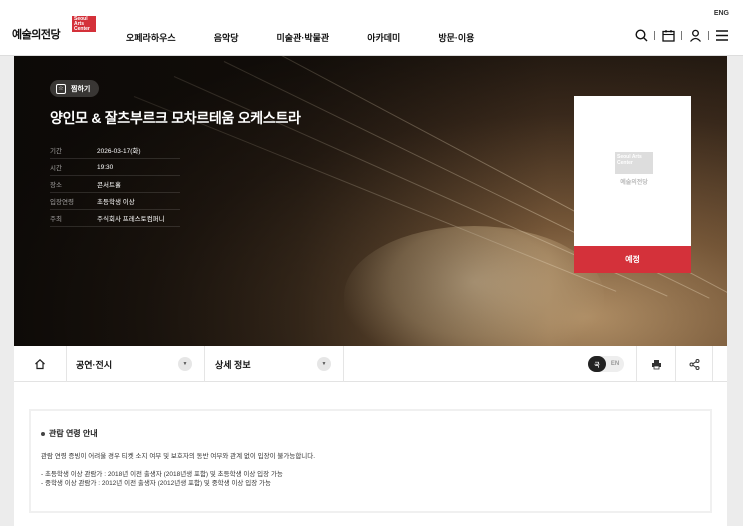  Describe the element at coordinates (105, 167) in the screenshot. I see `info-value: 19:30` at that location.